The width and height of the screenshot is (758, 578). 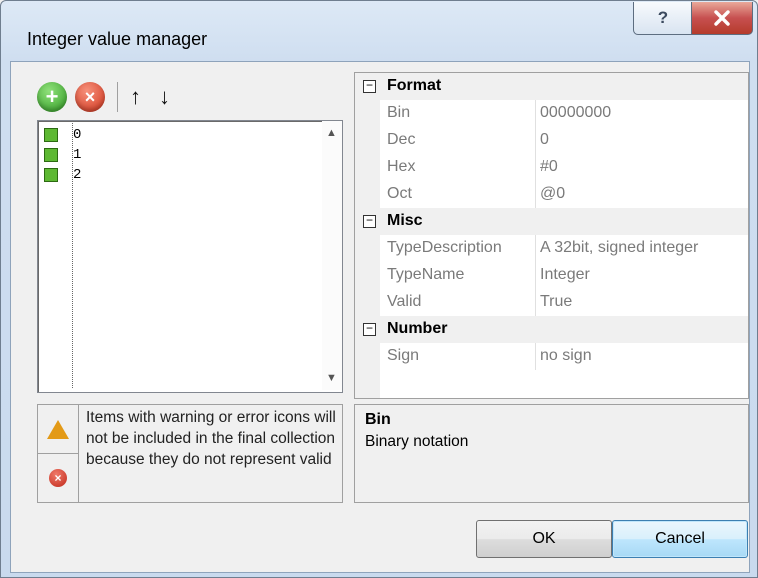 What do you see at coordinates (417, 328) in the screenshot?
I see `category-label: Number` at bounding box center [417, 328].